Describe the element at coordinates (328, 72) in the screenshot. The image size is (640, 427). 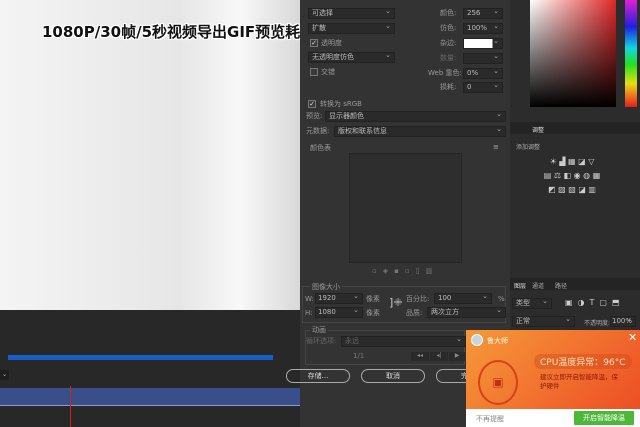
I see `interlaced-label: 交错` at that location.